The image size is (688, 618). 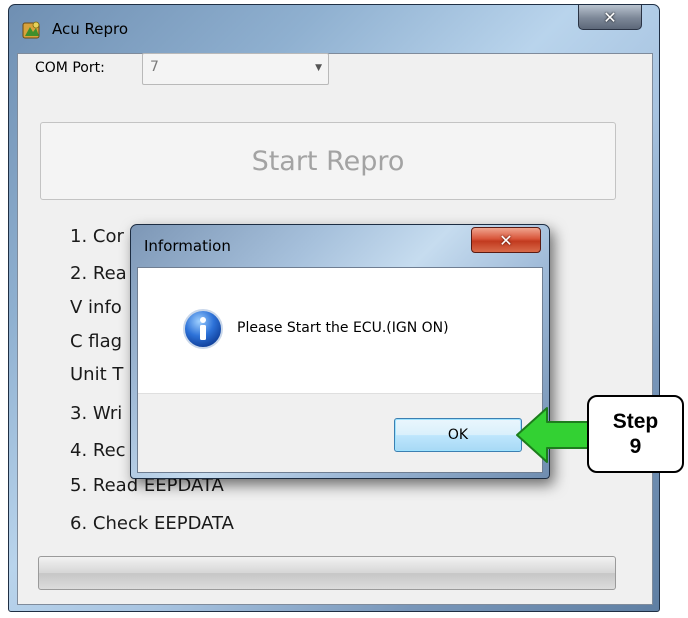 What do you see at coordinates (70, 68) in the screenshot?
I see `com-port-label: COM Port:` at bounding box center [70, 68].